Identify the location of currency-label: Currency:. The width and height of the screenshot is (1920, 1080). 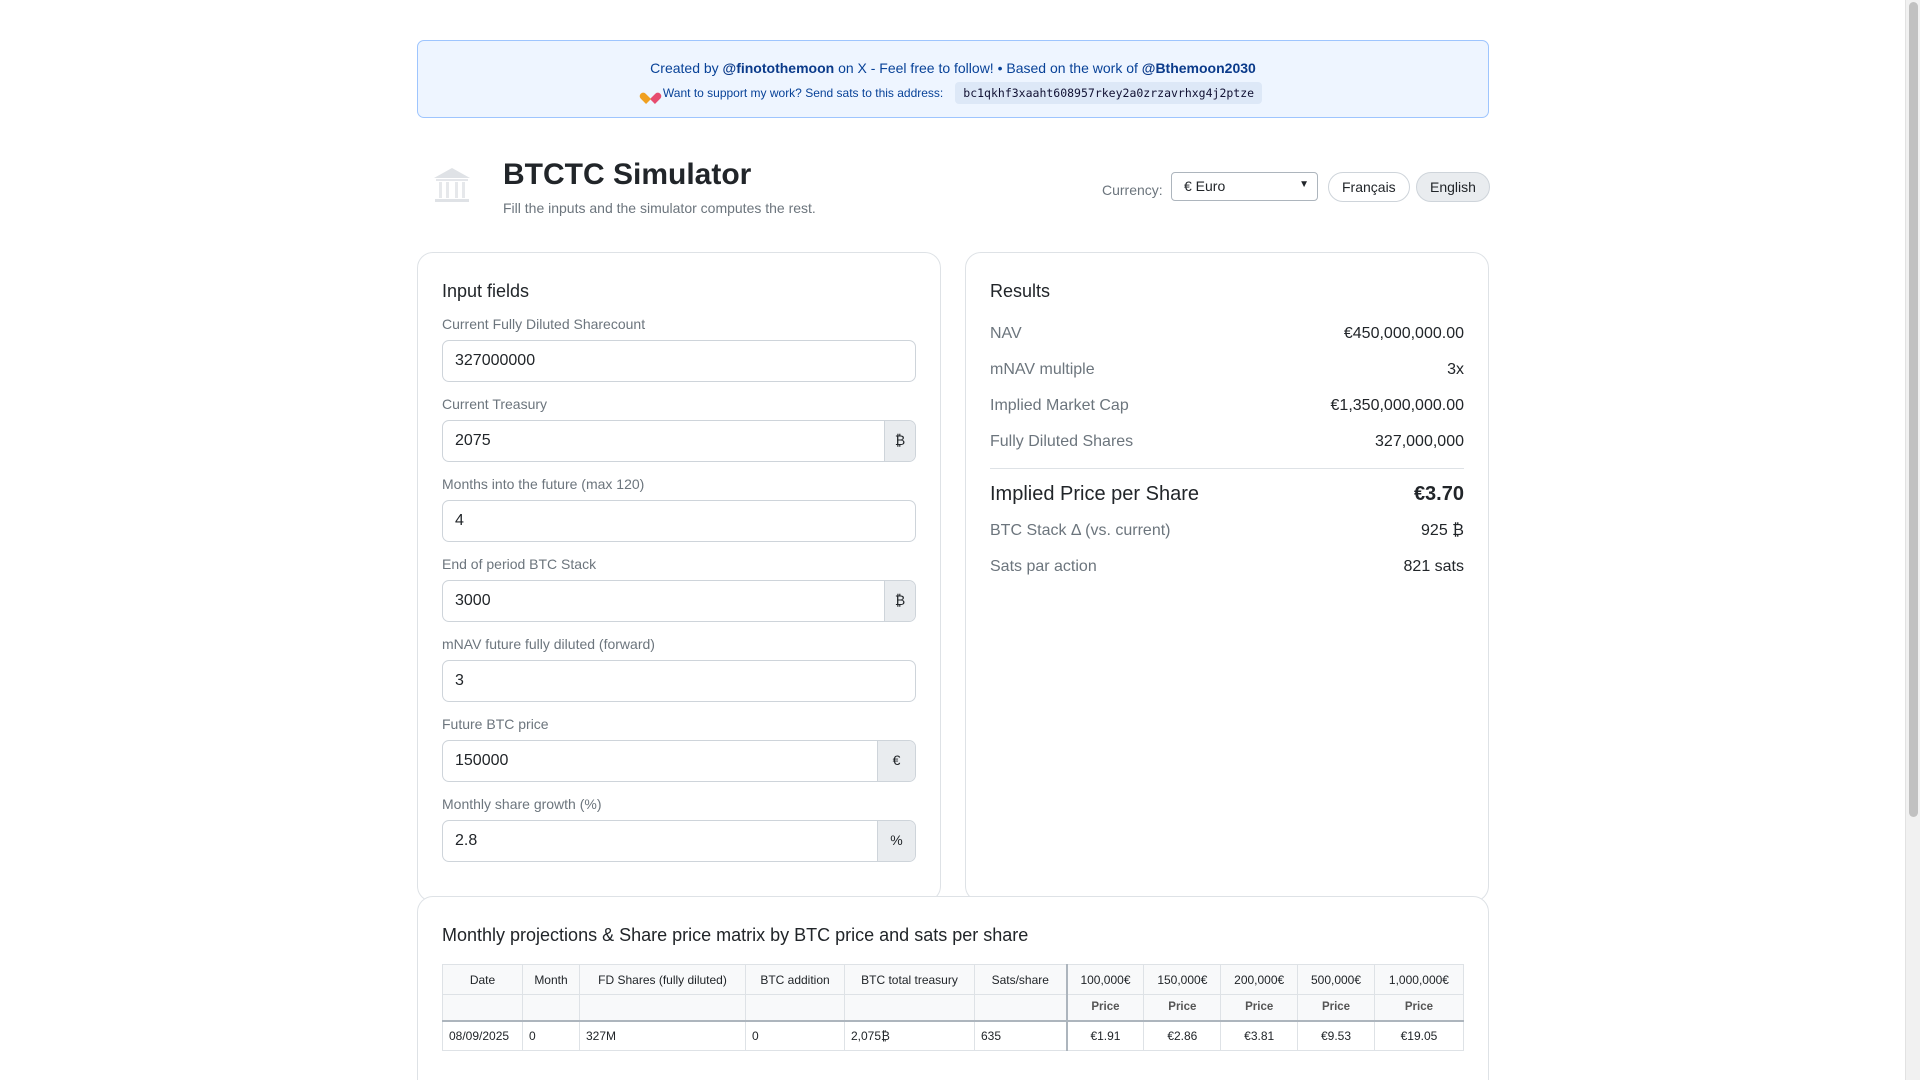
(1132, 190).